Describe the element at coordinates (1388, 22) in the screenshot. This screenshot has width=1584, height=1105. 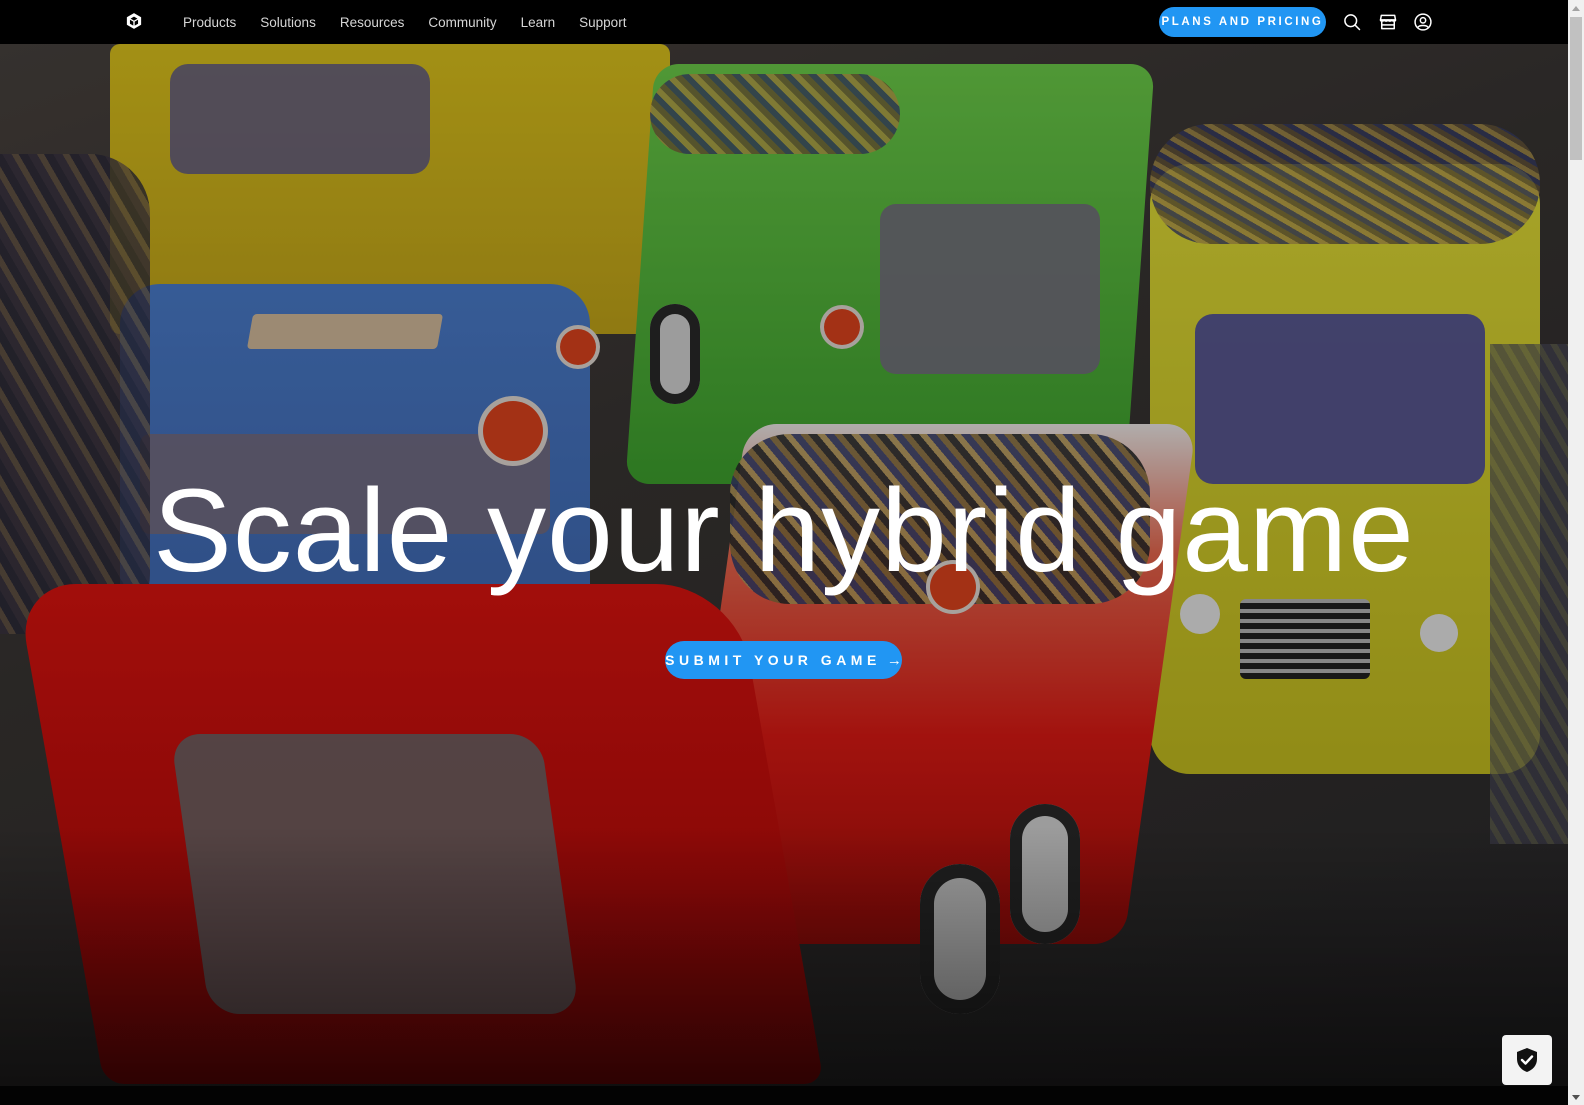
I see `store-icon` at that location.